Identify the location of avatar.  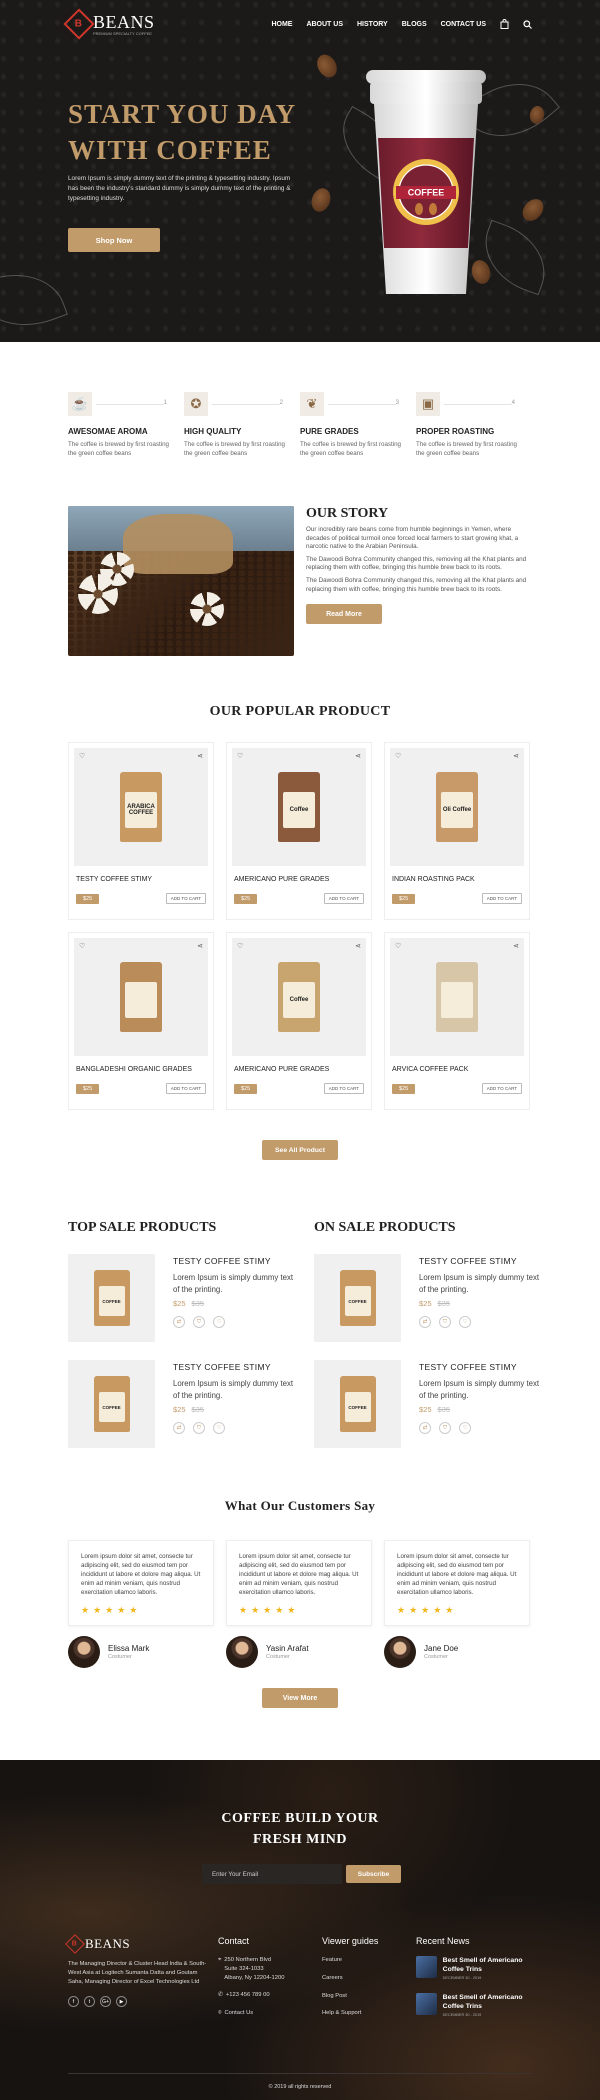
(84, 1652).